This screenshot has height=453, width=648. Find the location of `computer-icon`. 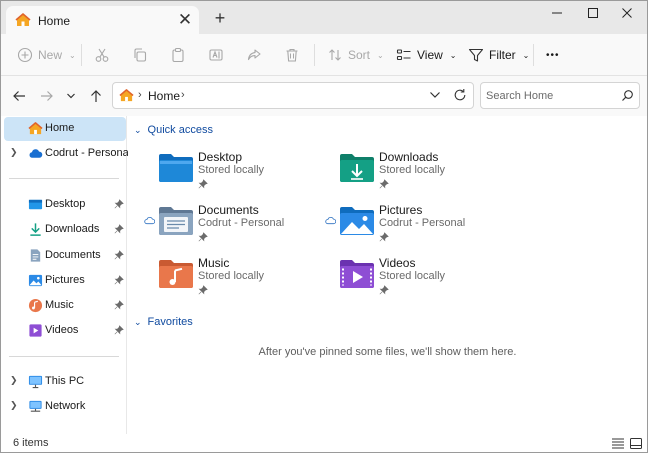

computer-icon is located at coordinates (35, 382).